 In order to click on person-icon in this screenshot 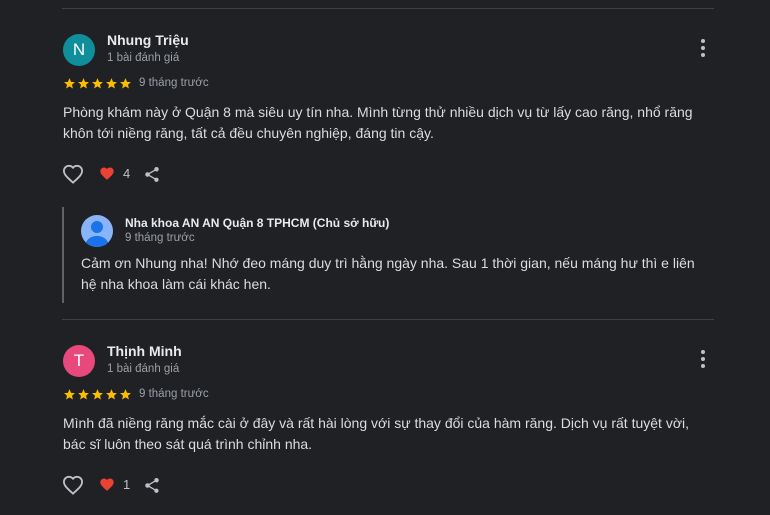, I will do `click(97, 234)`.